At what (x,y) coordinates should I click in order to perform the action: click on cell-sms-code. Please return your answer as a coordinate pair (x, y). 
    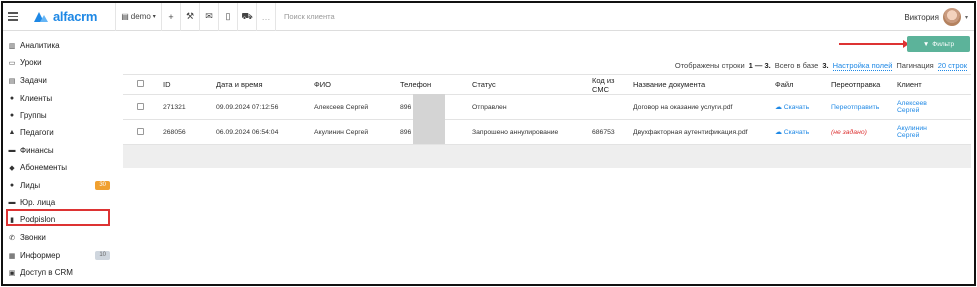
    Looking at the image, I should click on (610, 107).